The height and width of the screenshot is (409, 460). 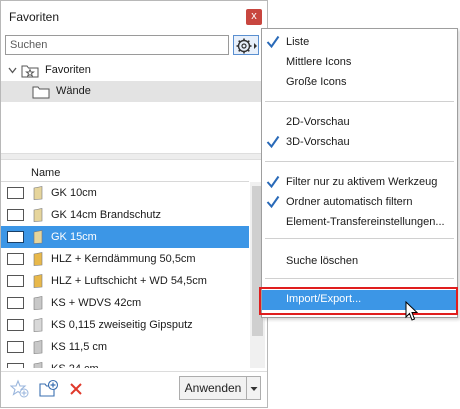 What do you see at coordinates (125, 363) in the screenshot?
I see `list-item: KS 24 cm` at bounding box center [125, 363].